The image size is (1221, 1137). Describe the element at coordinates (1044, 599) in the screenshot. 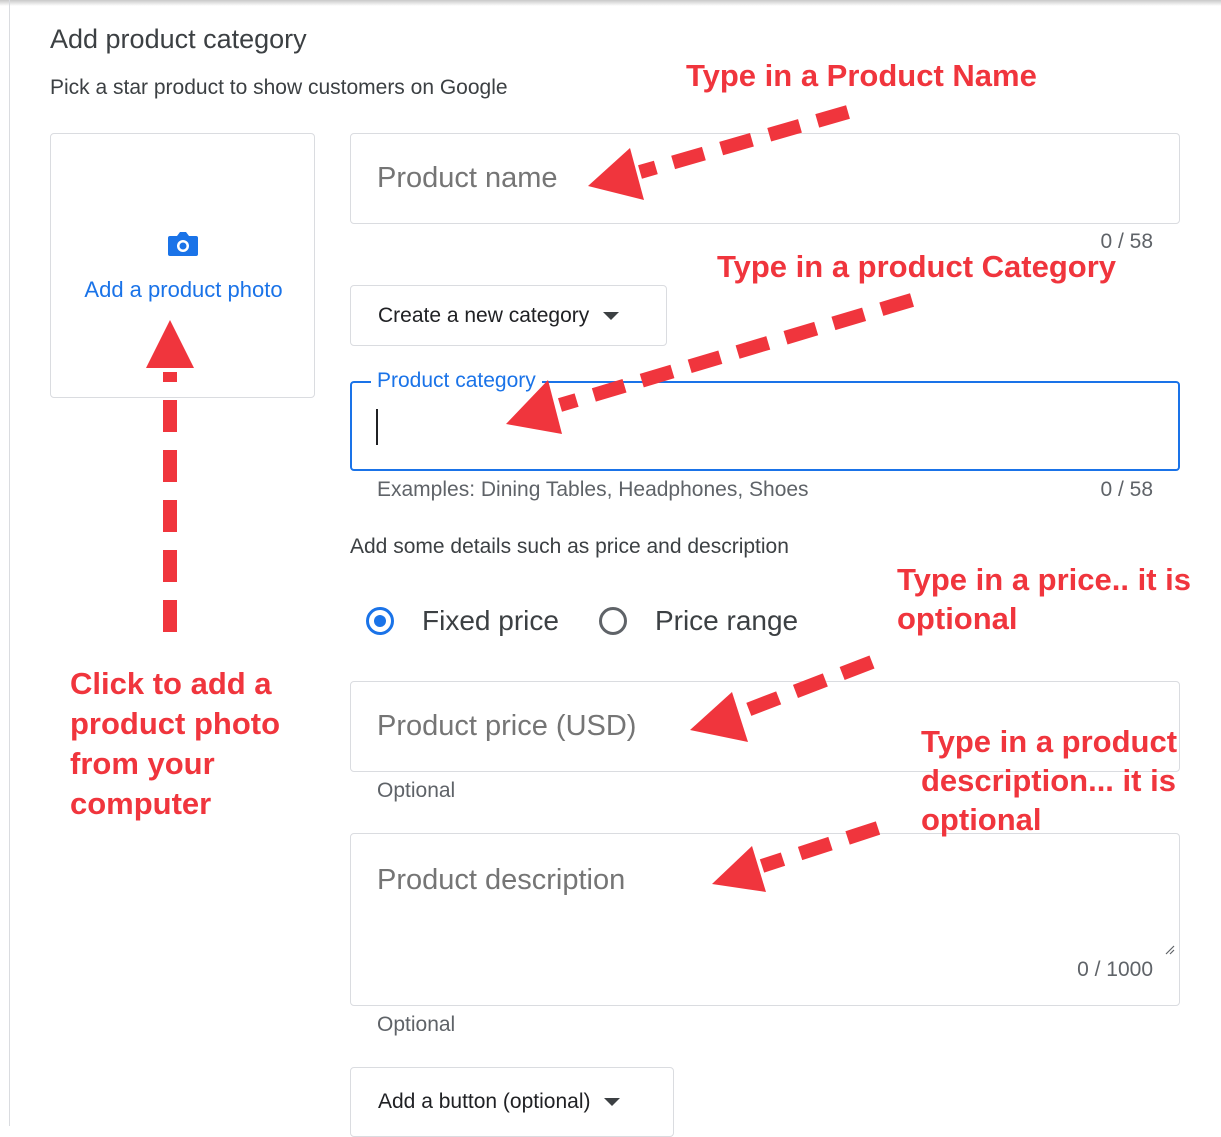

I see `annotation-price: Type in a price.. it is optional` at that location.